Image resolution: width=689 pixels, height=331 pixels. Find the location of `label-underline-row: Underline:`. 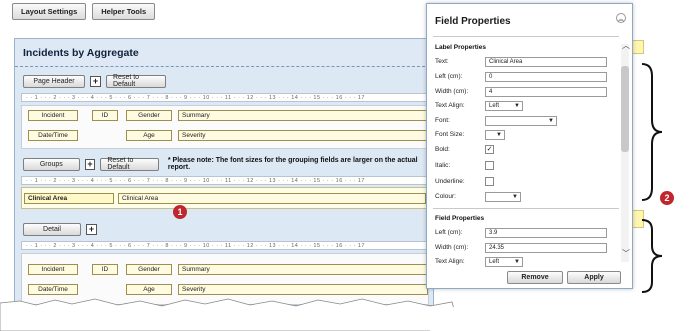

label-underline-row: Underline: is located at coordinates (525, 181).